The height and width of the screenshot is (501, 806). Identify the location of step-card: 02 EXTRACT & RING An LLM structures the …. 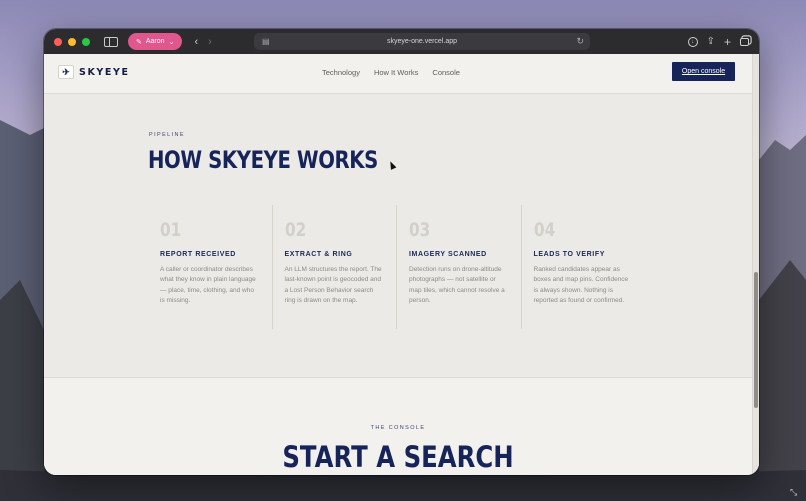
(335, 267).